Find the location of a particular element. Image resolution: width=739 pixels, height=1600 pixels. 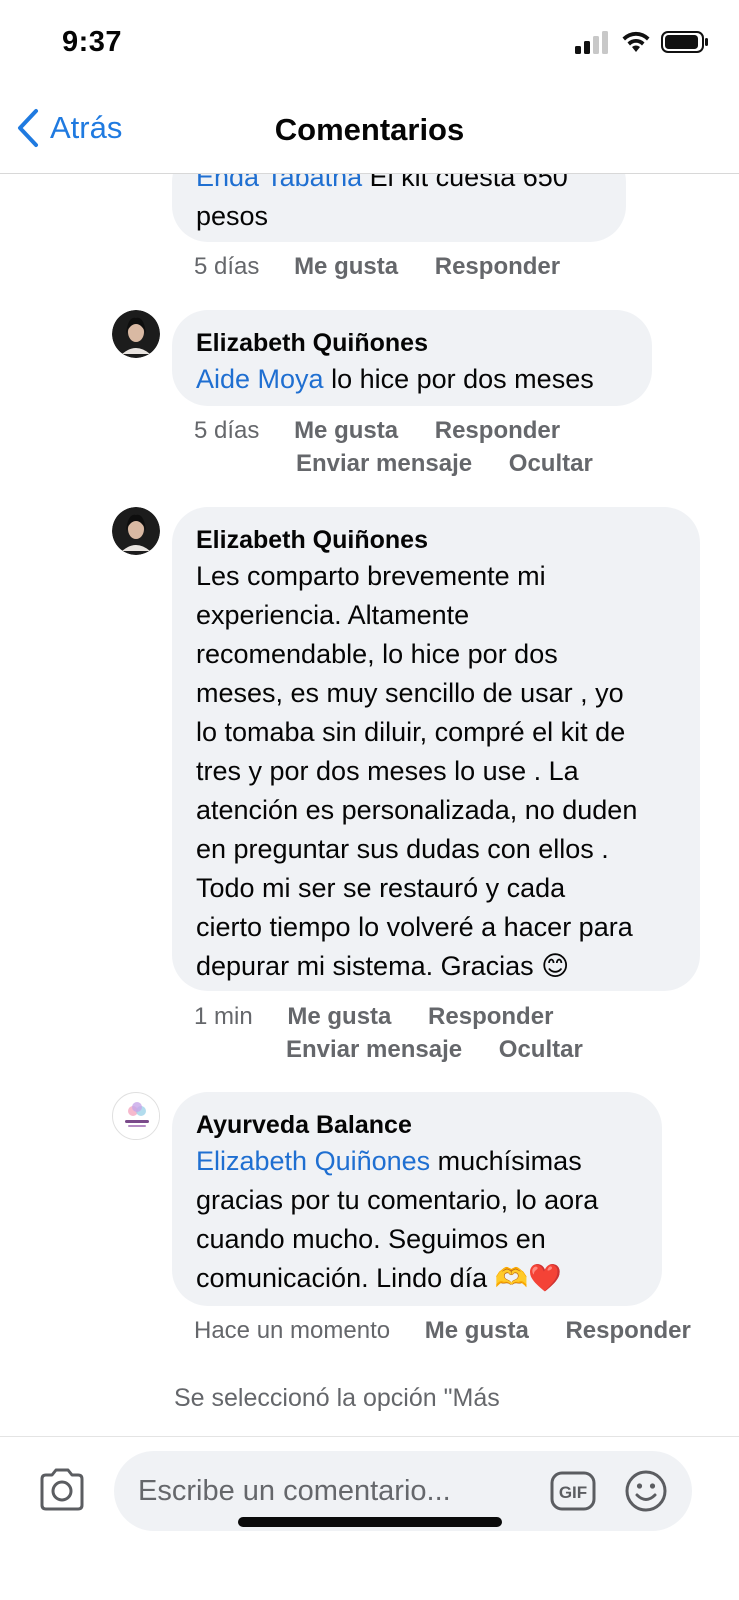

comment-bubble: Enda Tabatha El kit cuesta 650 pesos is located at coordinates (399, 208).